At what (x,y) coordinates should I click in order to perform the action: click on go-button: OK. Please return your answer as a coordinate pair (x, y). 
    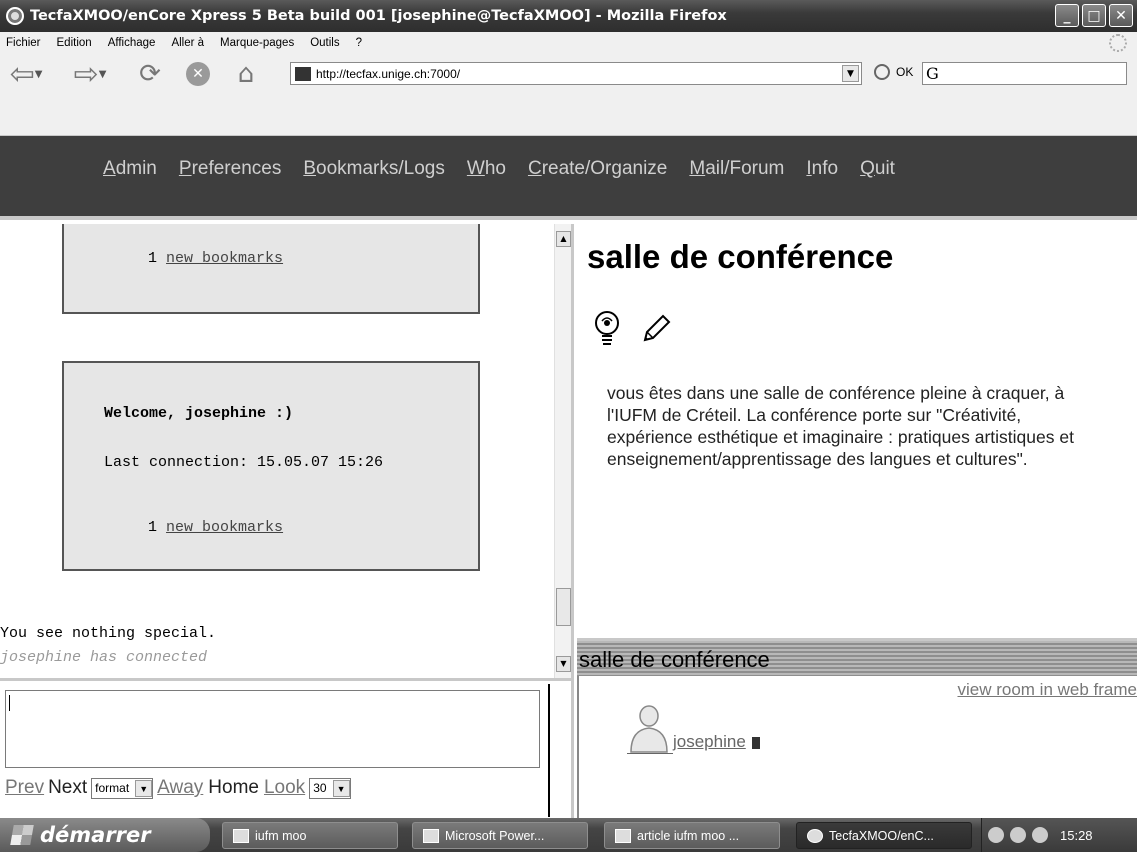
    Looking at the image, I should click on (893, 72).